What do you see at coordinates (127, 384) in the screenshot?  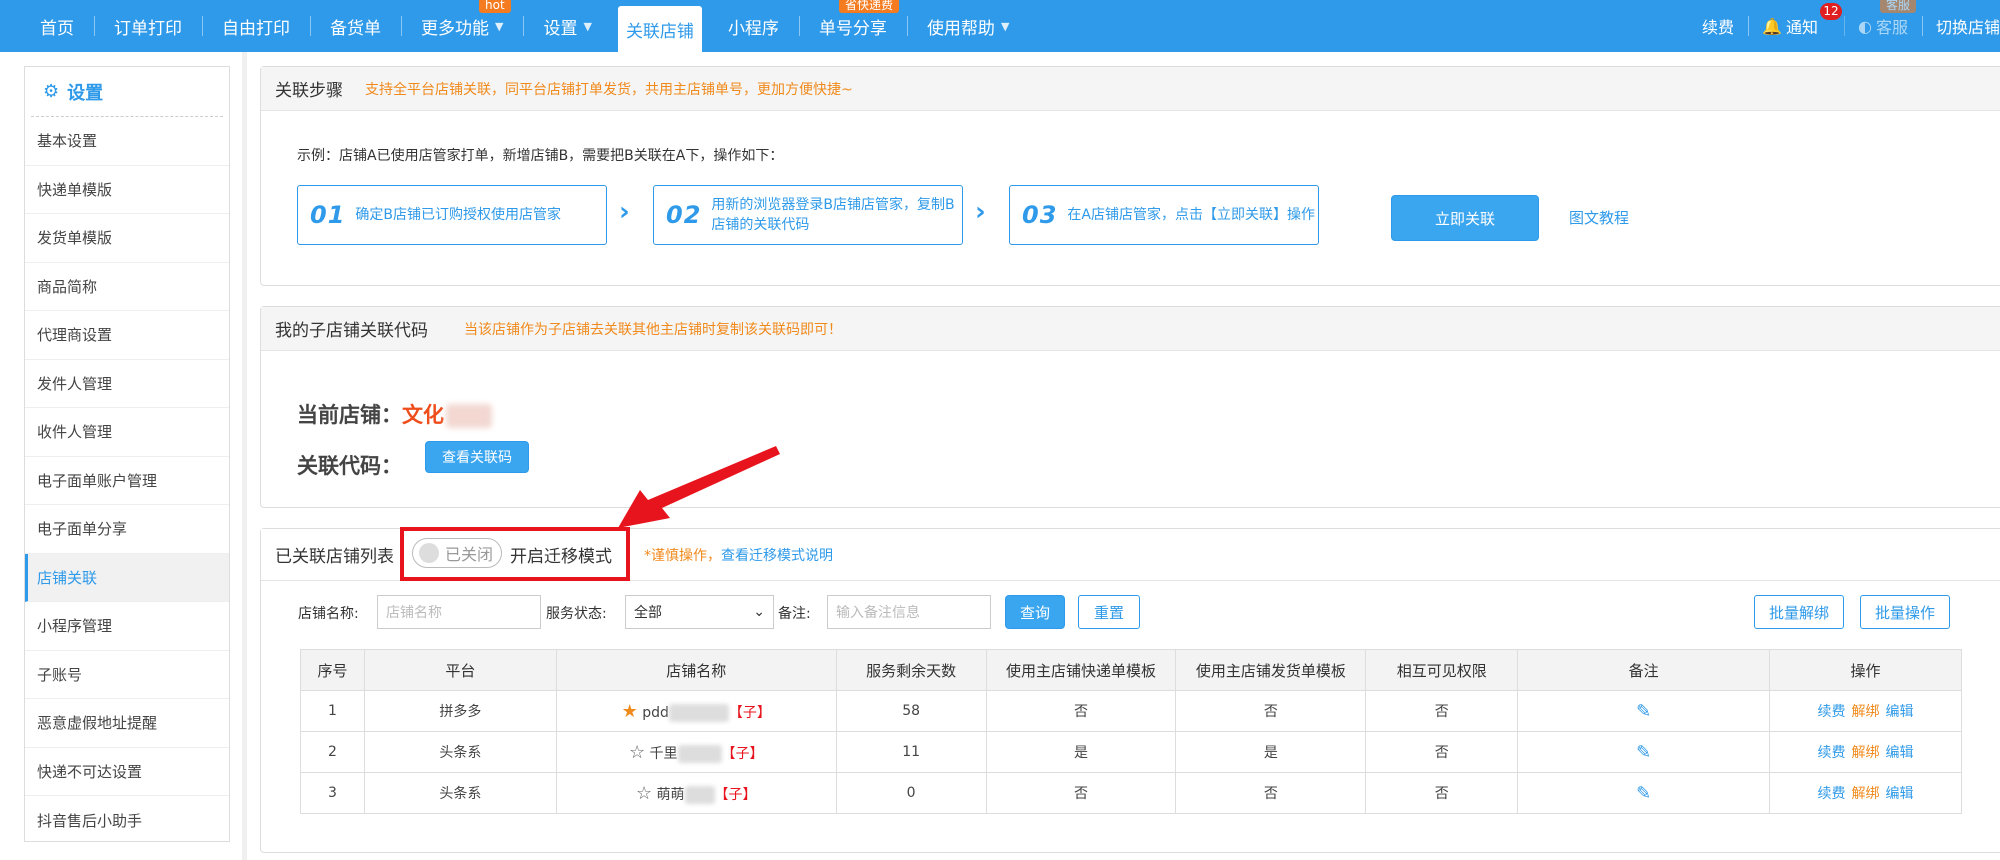 I see `sidebar-item-sender: 发件人管理` at bounding box center [127, 384].